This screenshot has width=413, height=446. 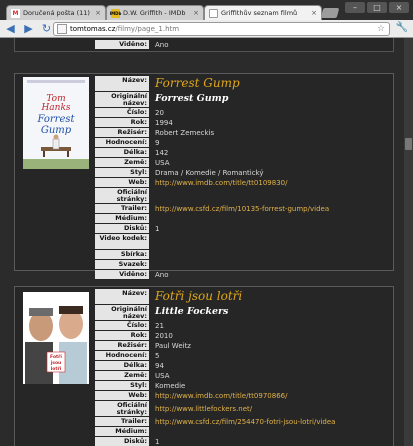 What do you see at coordinates (170, 386) in the screenshot?
I see `field-value: Komedie` at bounding box center [170, 386].